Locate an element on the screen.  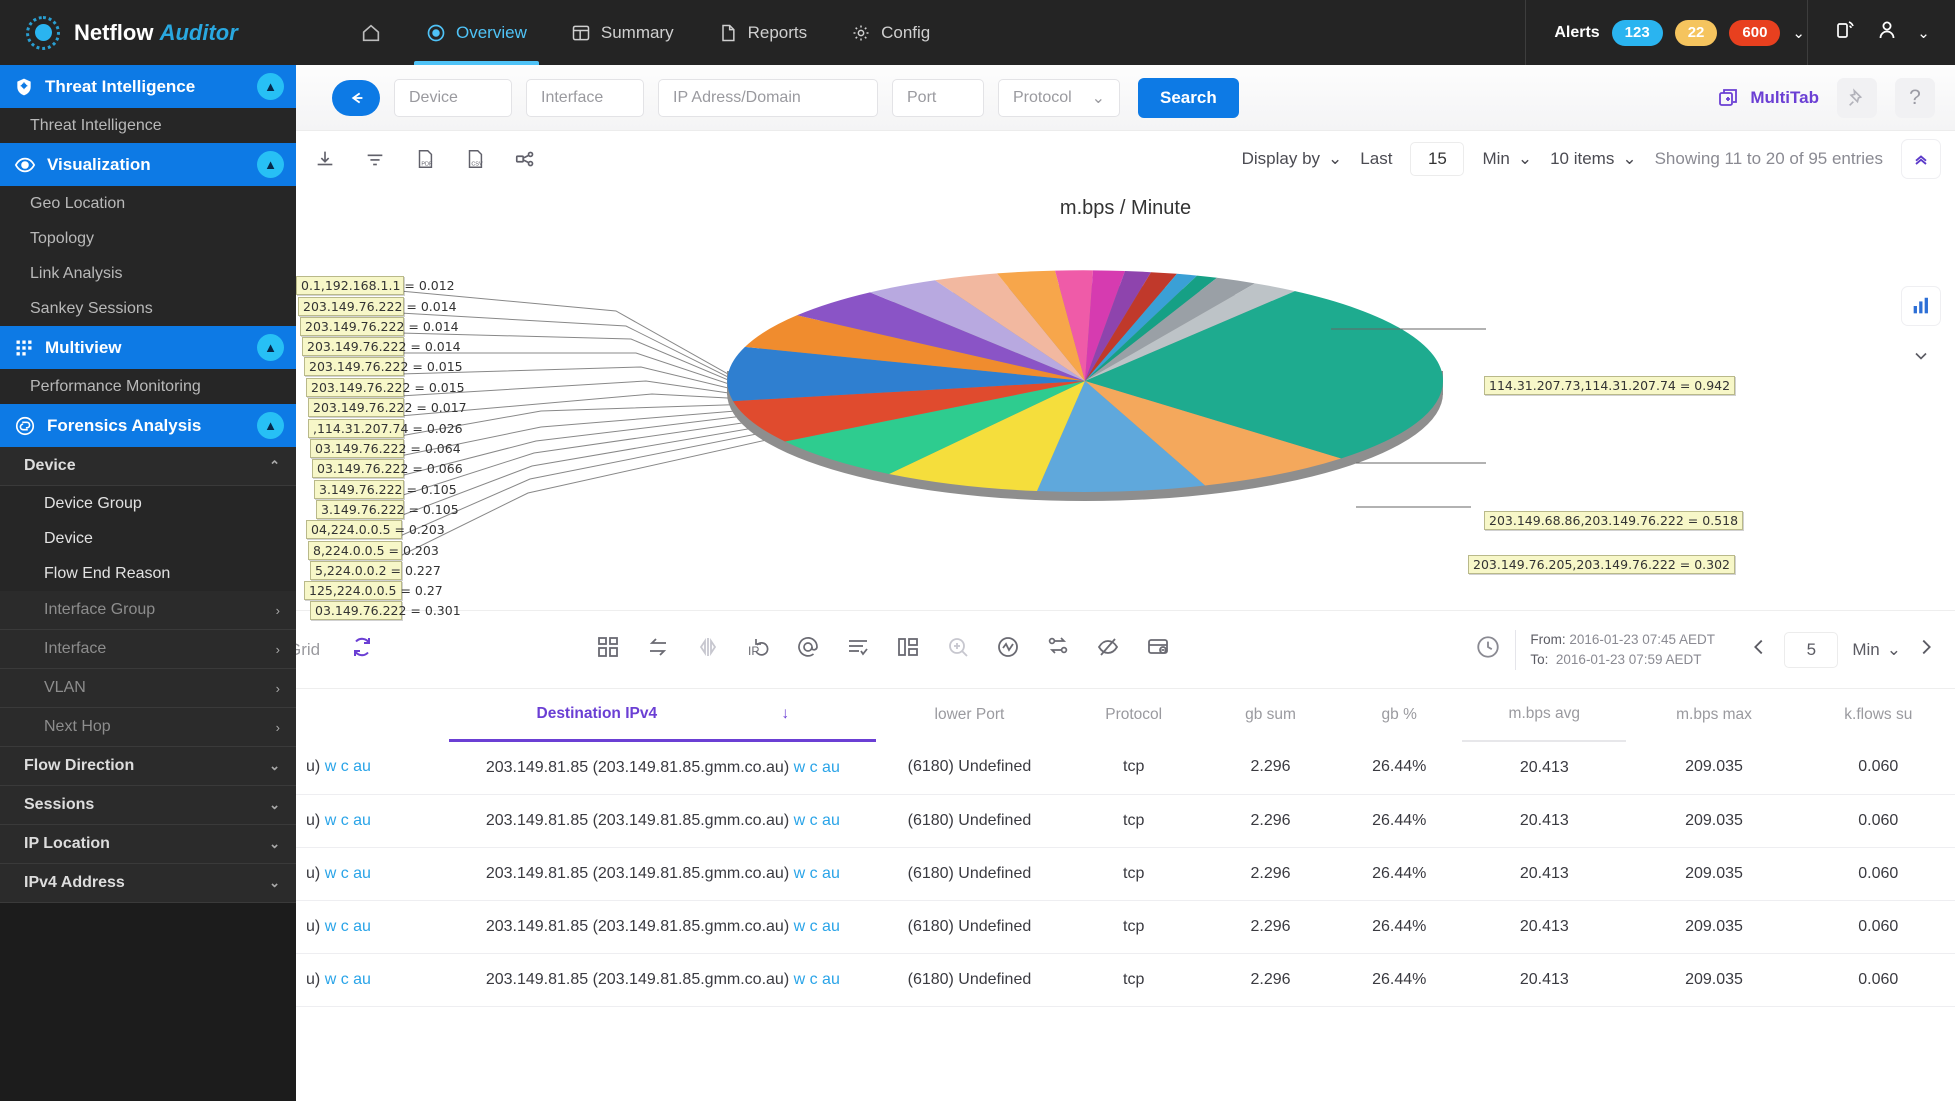
last-value-input: 15 is located at coordinates (1437, 159).